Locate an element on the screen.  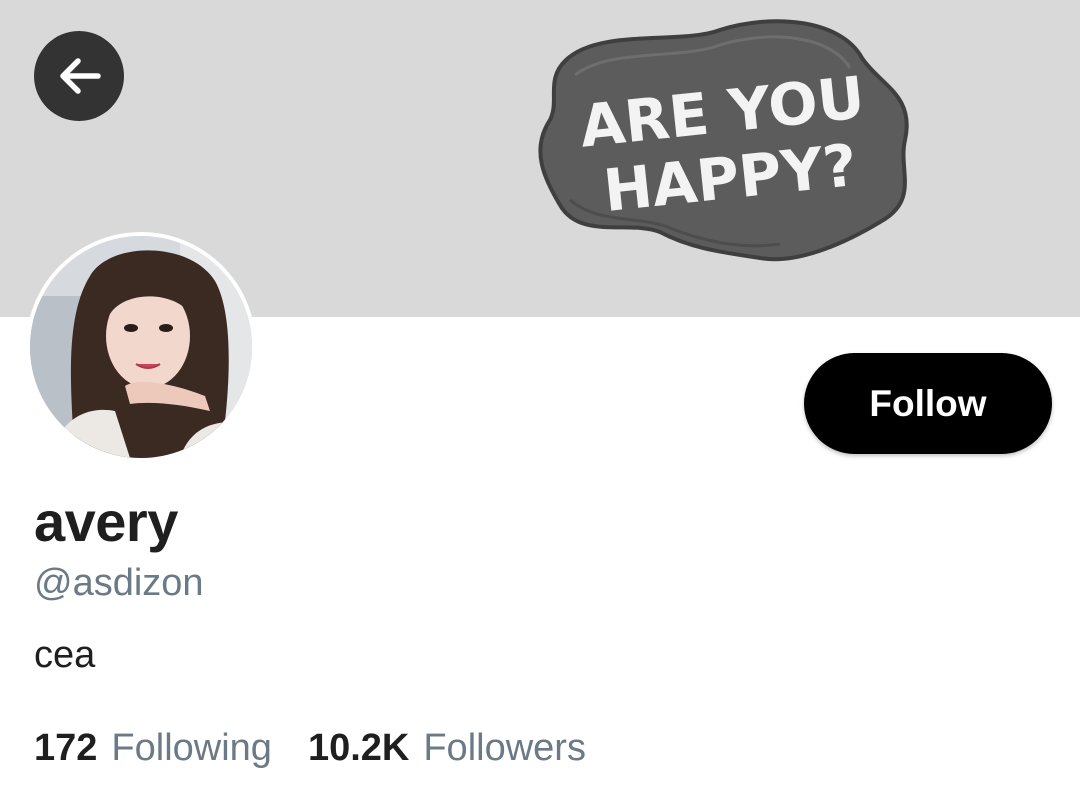
follow-button: Follow is located at coordinates (928, 403).